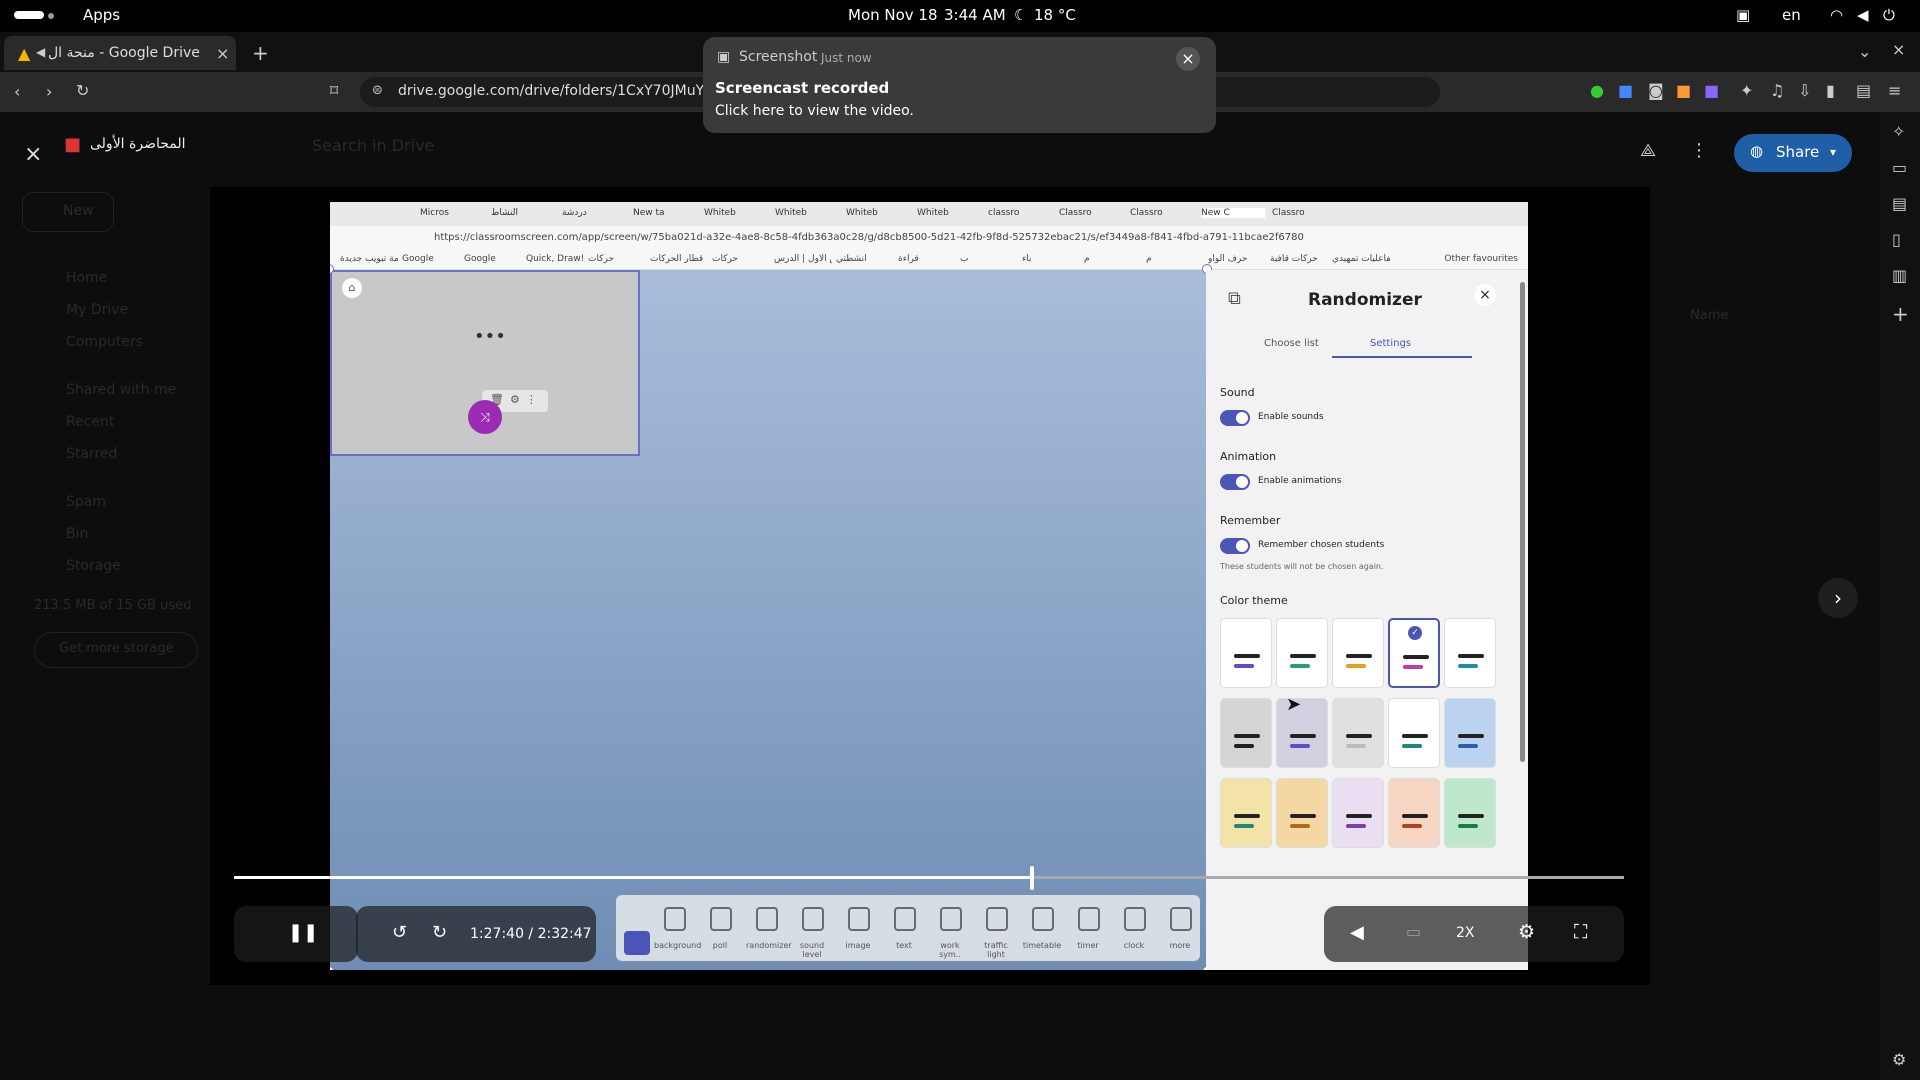  I want to click on selected-check-icon: ✓, so click(1415, 633).